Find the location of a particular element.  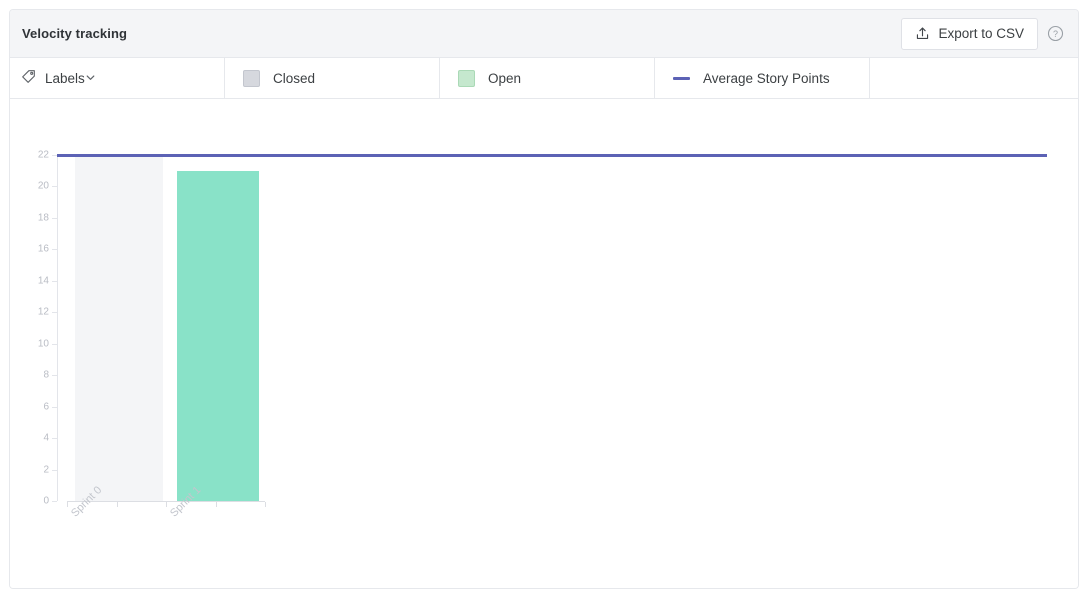

export-upload-icon is located at coordinates (922, 33).